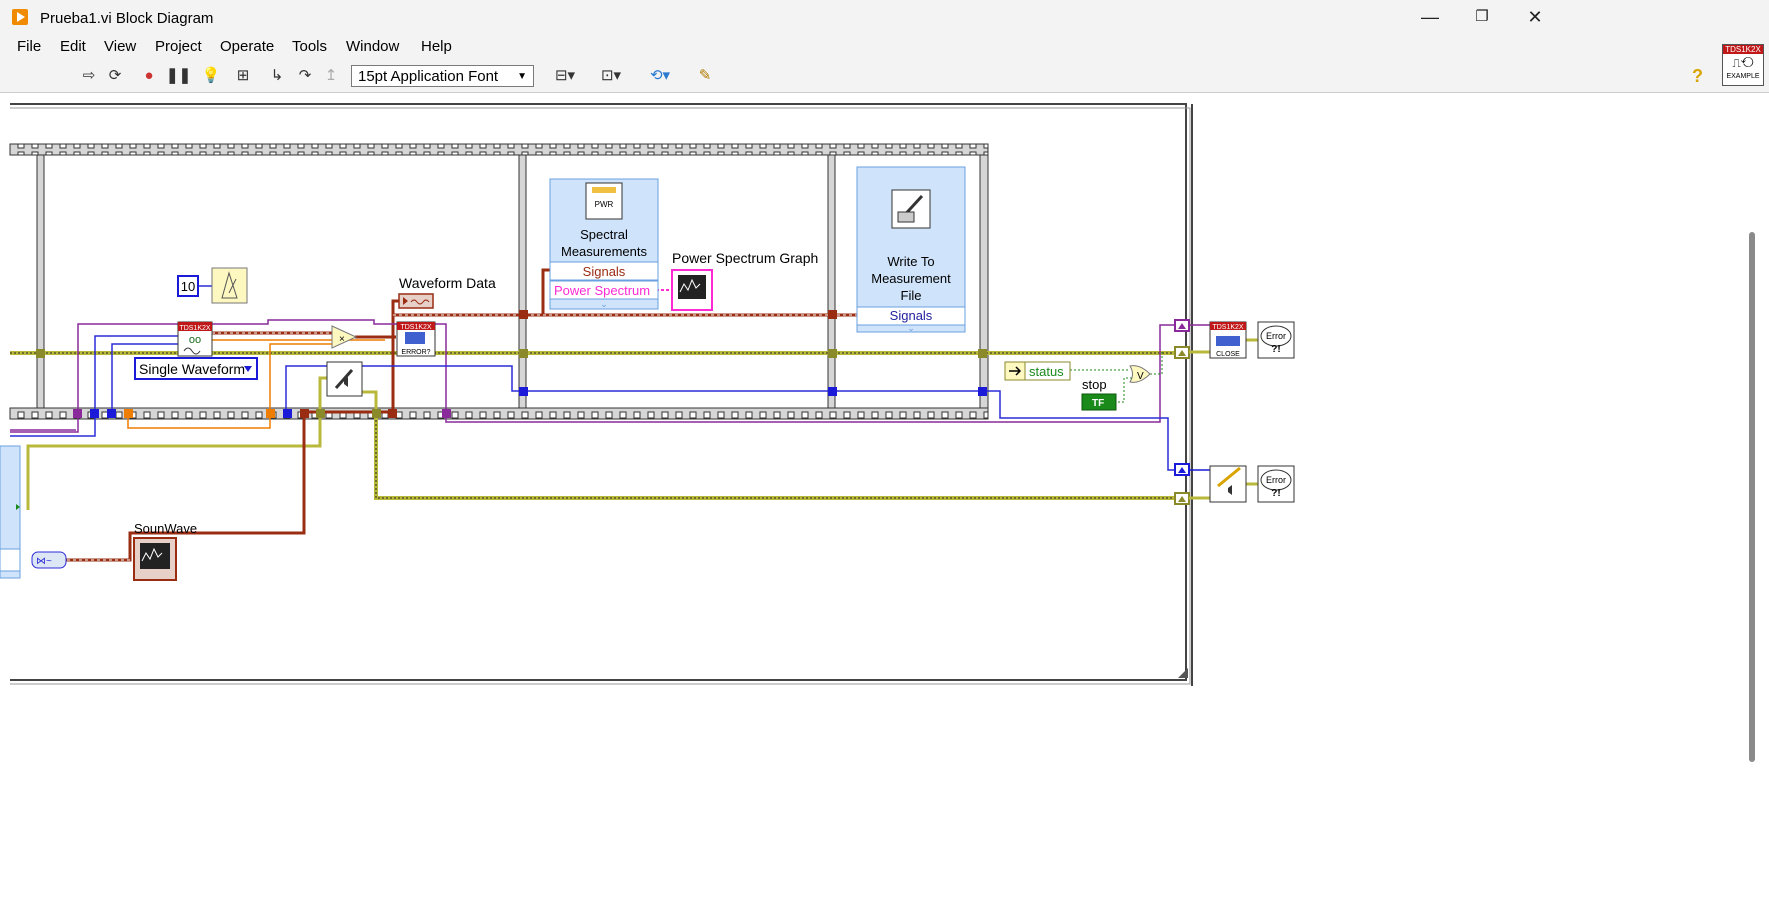 The height and width of the screenshot is (907, 1769). I want to click on status-label: status, so click(1046, 371).